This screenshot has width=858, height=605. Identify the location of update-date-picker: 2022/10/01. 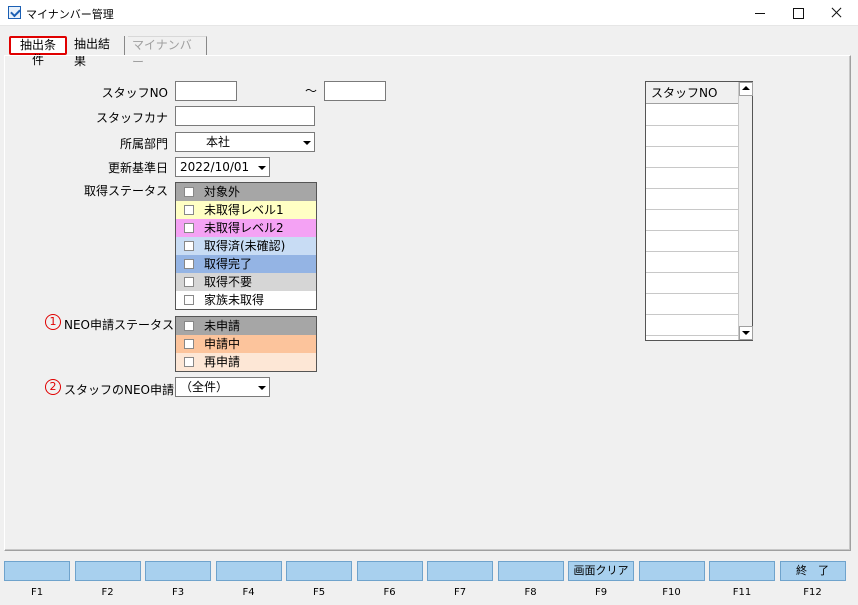
(222, 167).